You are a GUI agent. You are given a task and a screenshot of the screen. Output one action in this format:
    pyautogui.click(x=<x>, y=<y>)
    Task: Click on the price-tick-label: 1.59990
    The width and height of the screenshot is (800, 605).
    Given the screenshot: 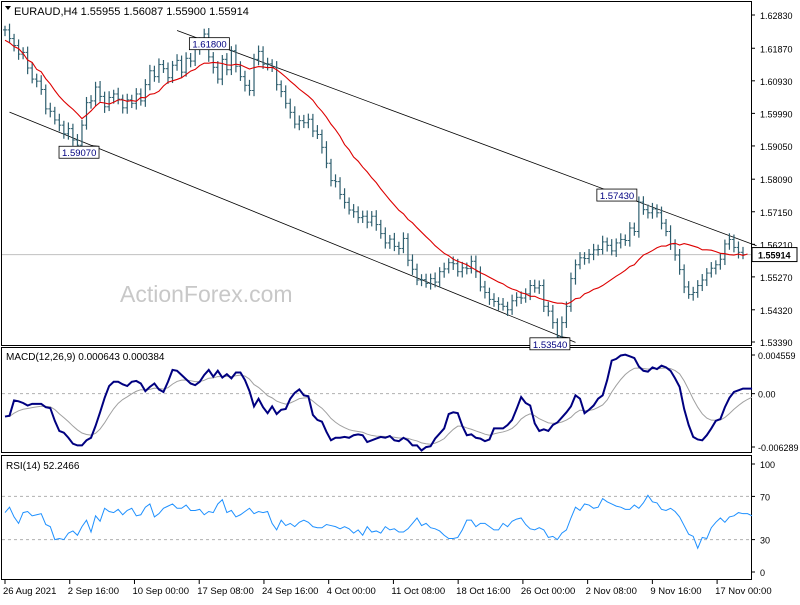 What is the action you would take?
    pyautogui.click(x=776, y=114)
    